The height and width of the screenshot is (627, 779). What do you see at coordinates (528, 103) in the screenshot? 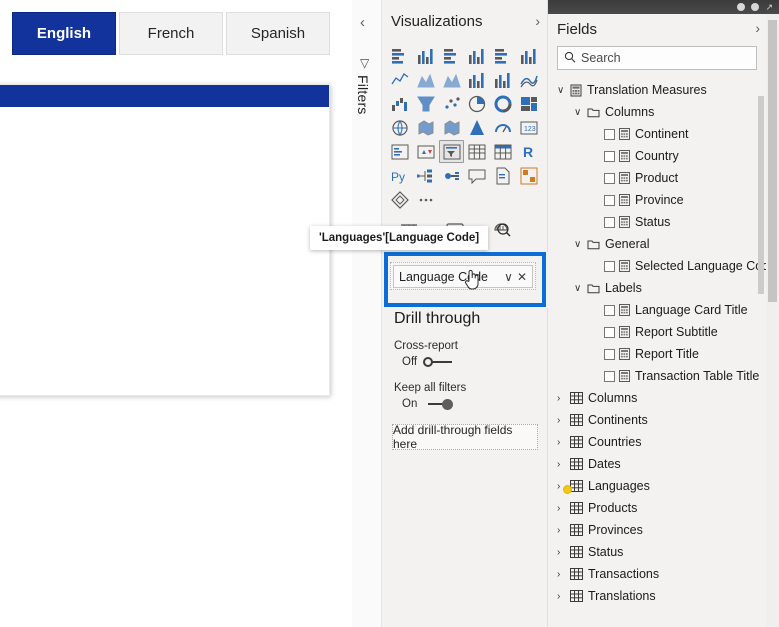
I see `treemap-icon` at bounding box center [528, 103].